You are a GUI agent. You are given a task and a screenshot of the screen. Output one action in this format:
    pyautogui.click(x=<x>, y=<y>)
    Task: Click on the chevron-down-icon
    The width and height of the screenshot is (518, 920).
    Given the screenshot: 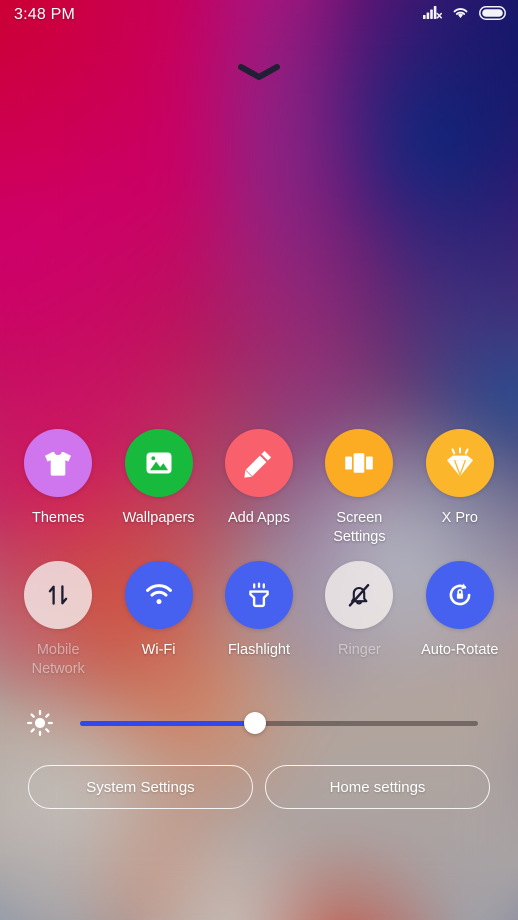 What is the action you would take?
    pyautogui.click(x=259, y=74)
    